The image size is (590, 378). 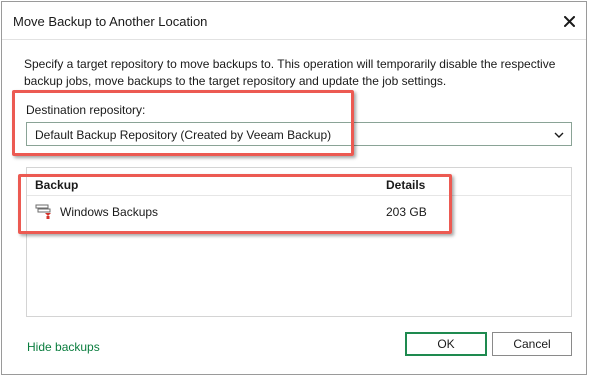 What do you see at coordinates (299, 182) in the screenshot?
I see `table-header: Backup Details` at bounding box center [299, 182].